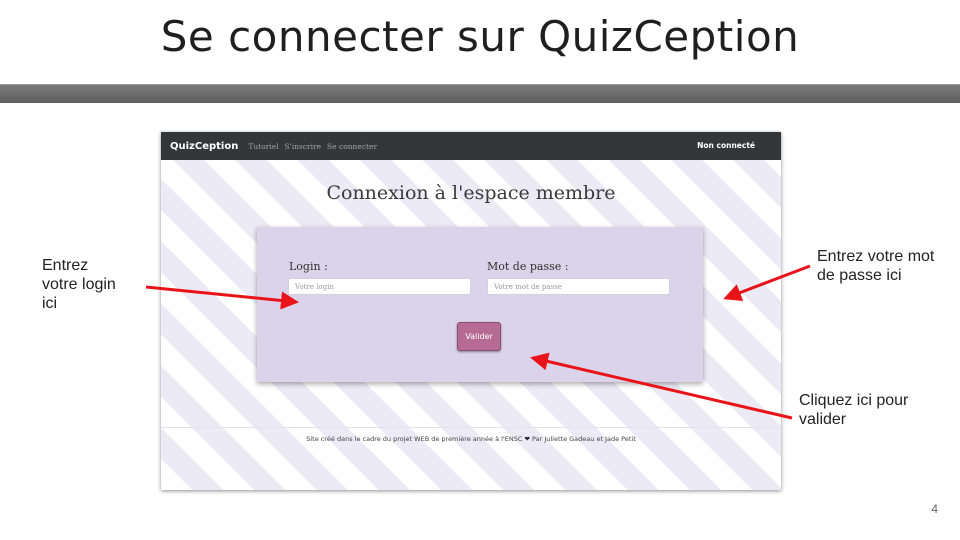 The image size is (960, 540). I want to click on arrow-to-password-input, so click(767, 283).